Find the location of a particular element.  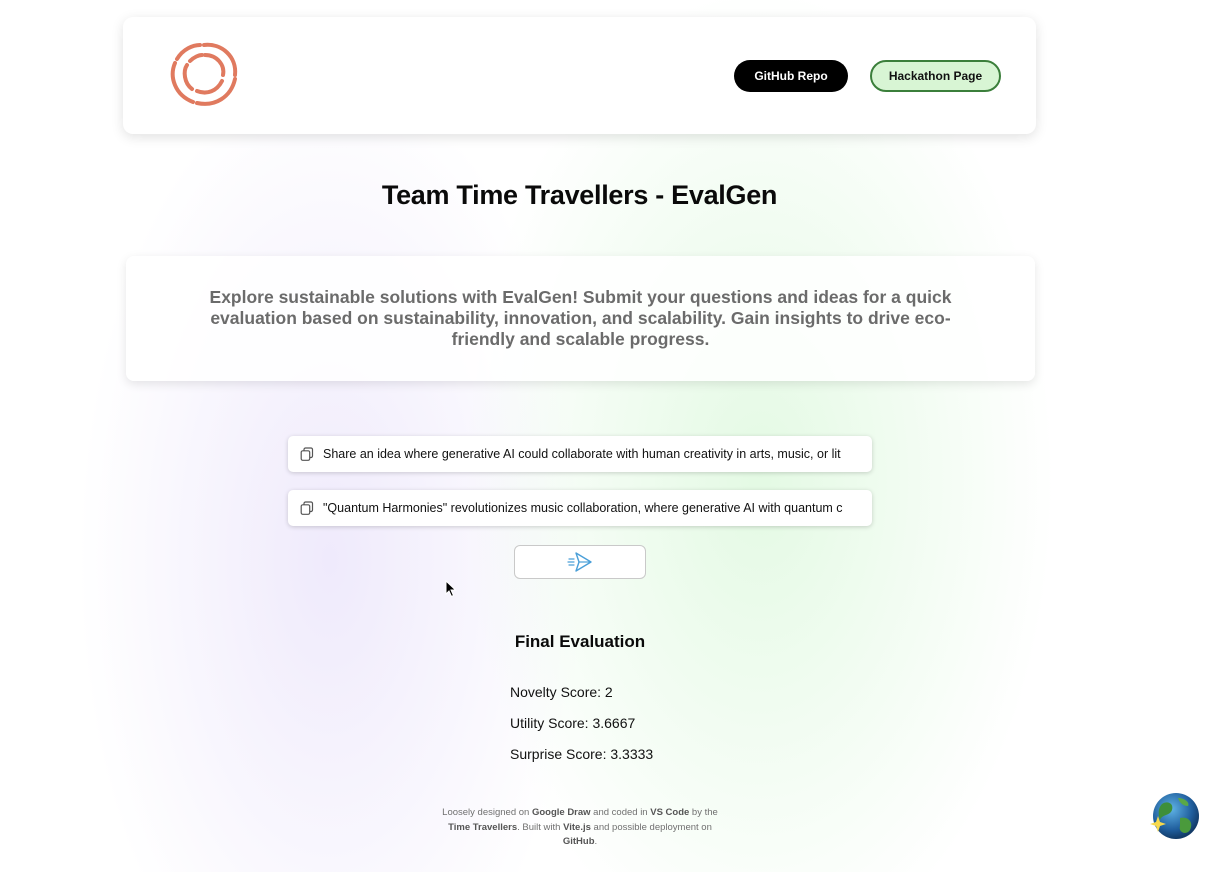

github-repo-button: GitHub Repo is located at coordinates (791, 76).